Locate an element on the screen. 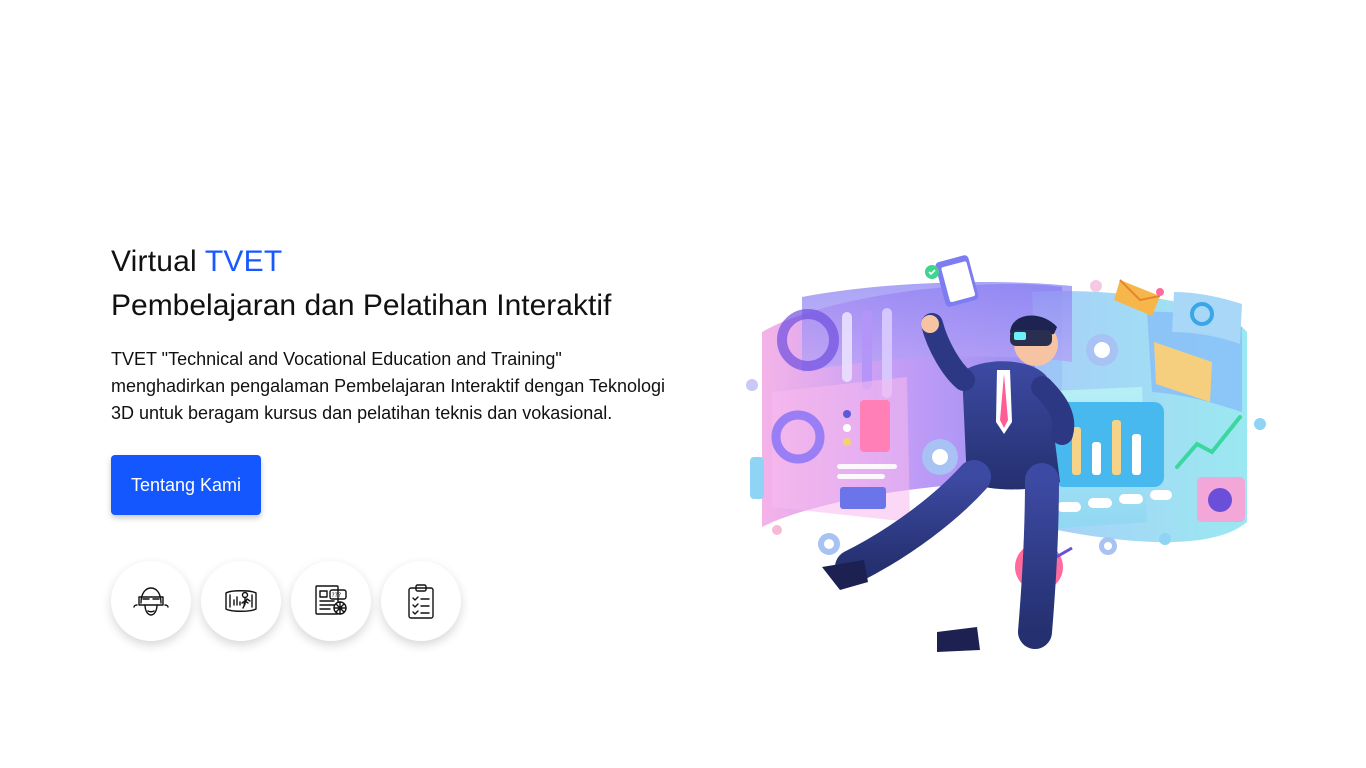 This screenshot has width=1366, height=768. quiz-icon: ??? is located at coordinates (331, 600).